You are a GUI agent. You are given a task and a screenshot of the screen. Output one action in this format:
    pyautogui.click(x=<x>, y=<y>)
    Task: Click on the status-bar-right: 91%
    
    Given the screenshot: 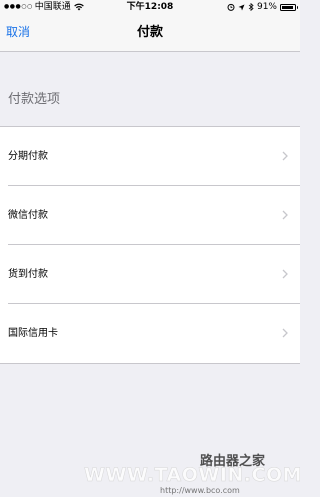 What is the action you would take?
    pyautogui.click(x=262, y=7)
    